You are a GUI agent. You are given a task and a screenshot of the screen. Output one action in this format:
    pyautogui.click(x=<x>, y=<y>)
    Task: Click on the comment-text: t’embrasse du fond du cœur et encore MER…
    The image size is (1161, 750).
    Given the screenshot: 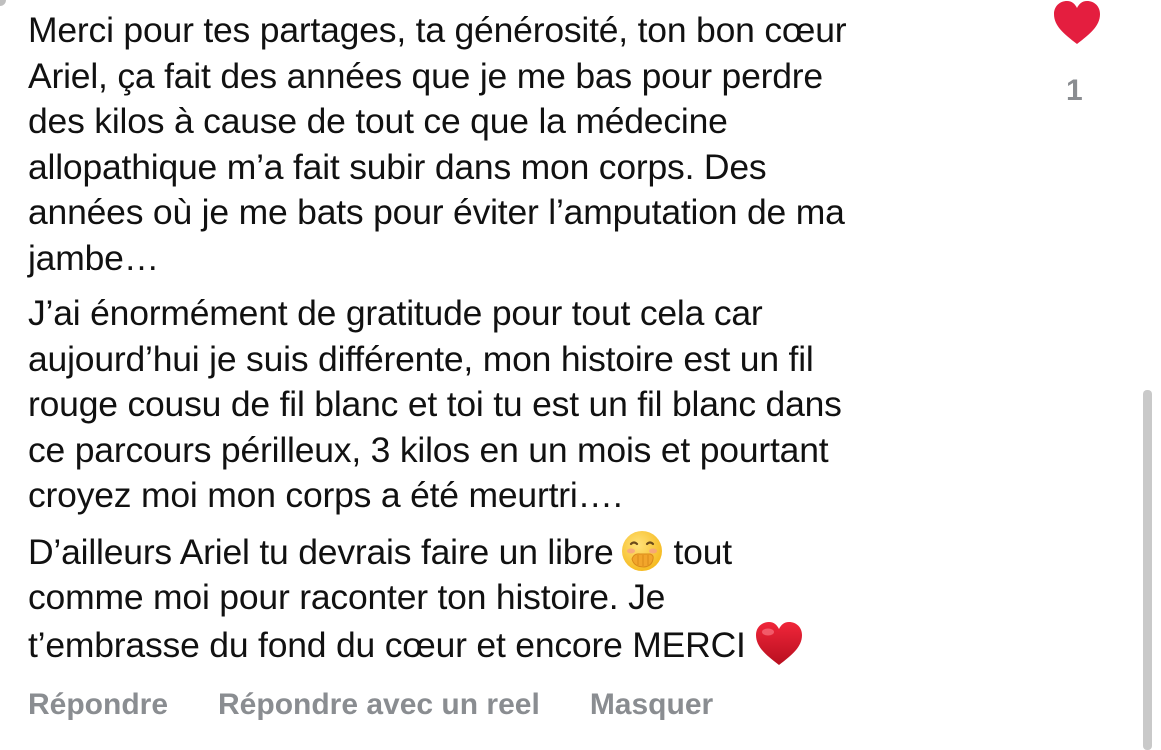 What is the action you would take?
    pyautogui.click(x=387, y=644)
    